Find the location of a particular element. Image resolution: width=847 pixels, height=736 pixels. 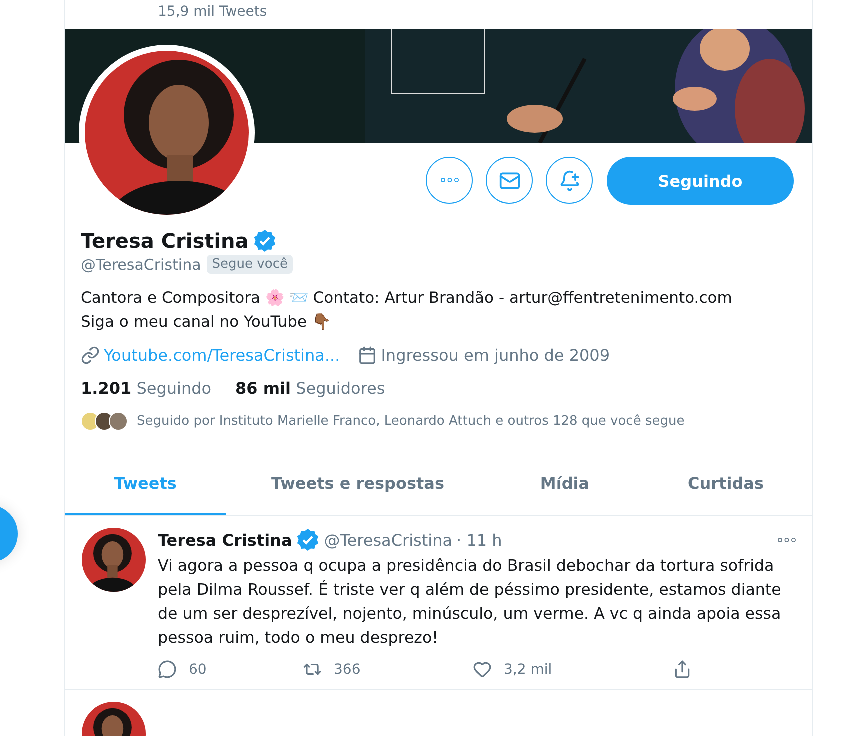

reply-icon is located at coordinates (167, 669).